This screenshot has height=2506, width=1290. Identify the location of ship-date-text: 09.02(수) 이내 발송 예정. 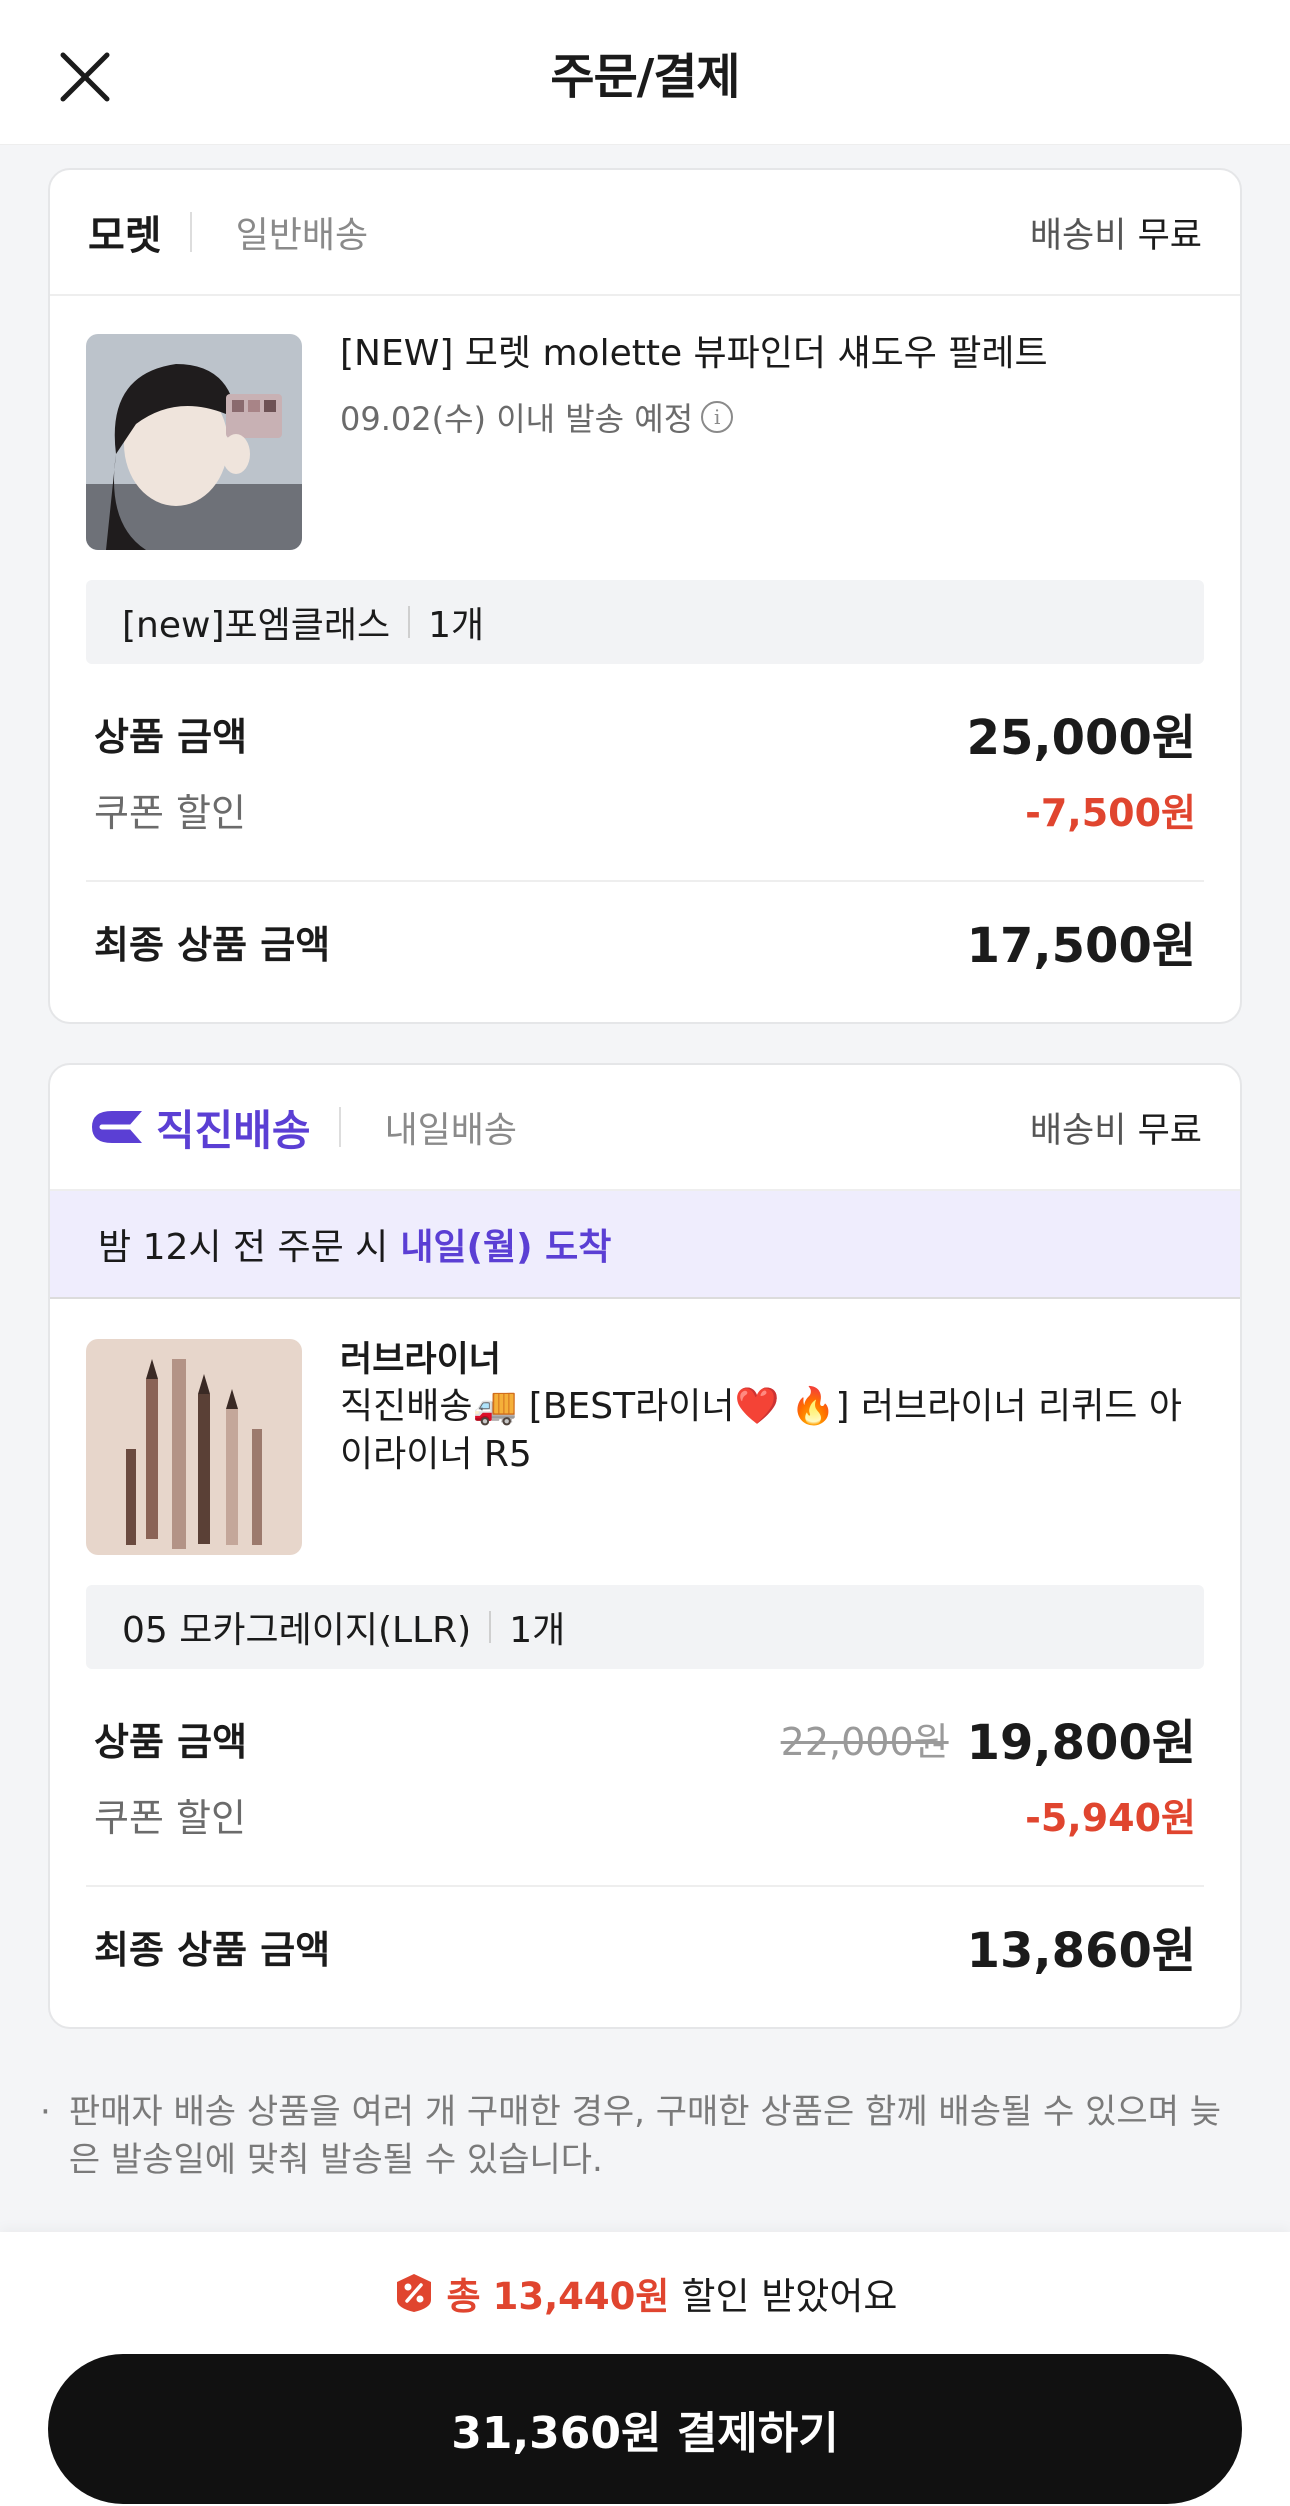
(517, 419).